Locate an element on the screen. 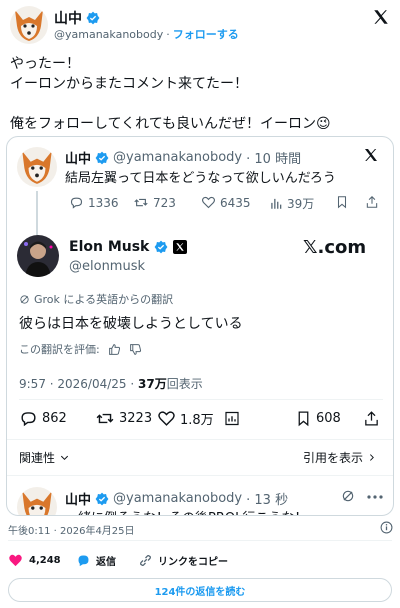 This screenshot has height=608, width=400. reply-button: 1336 is located at coordinates (94, 202).